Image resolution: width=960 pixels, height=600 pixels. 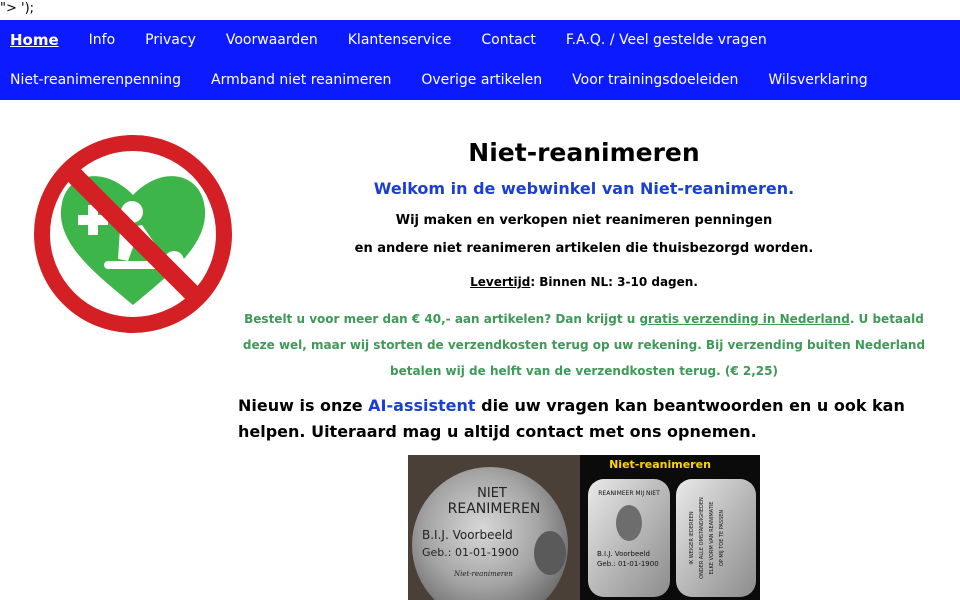 What do you see at coordinates (655, 80) in the screenshot?
I see `nav-trainingsdoeleiden: Voor trainingsdoeleiden` at bounding box center [655, 80].